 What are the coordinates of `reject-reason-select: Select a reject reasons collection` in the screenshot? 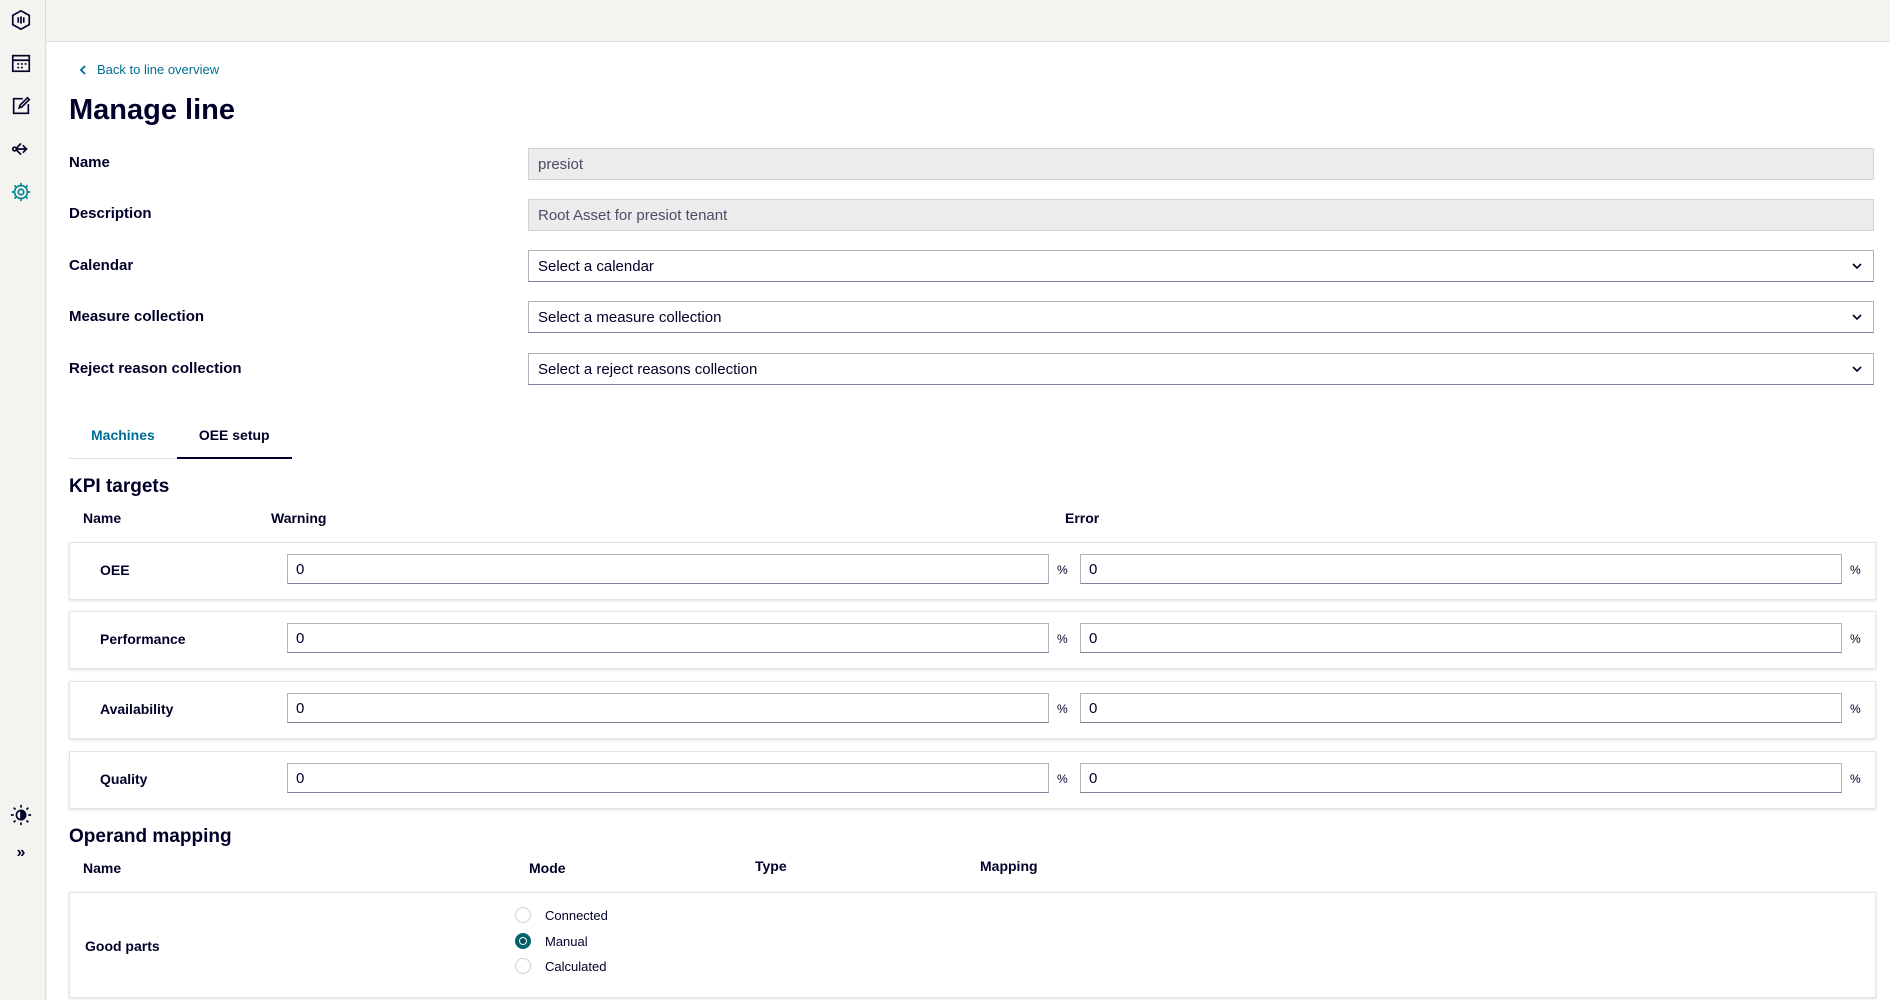 It's located at (1201, 369).